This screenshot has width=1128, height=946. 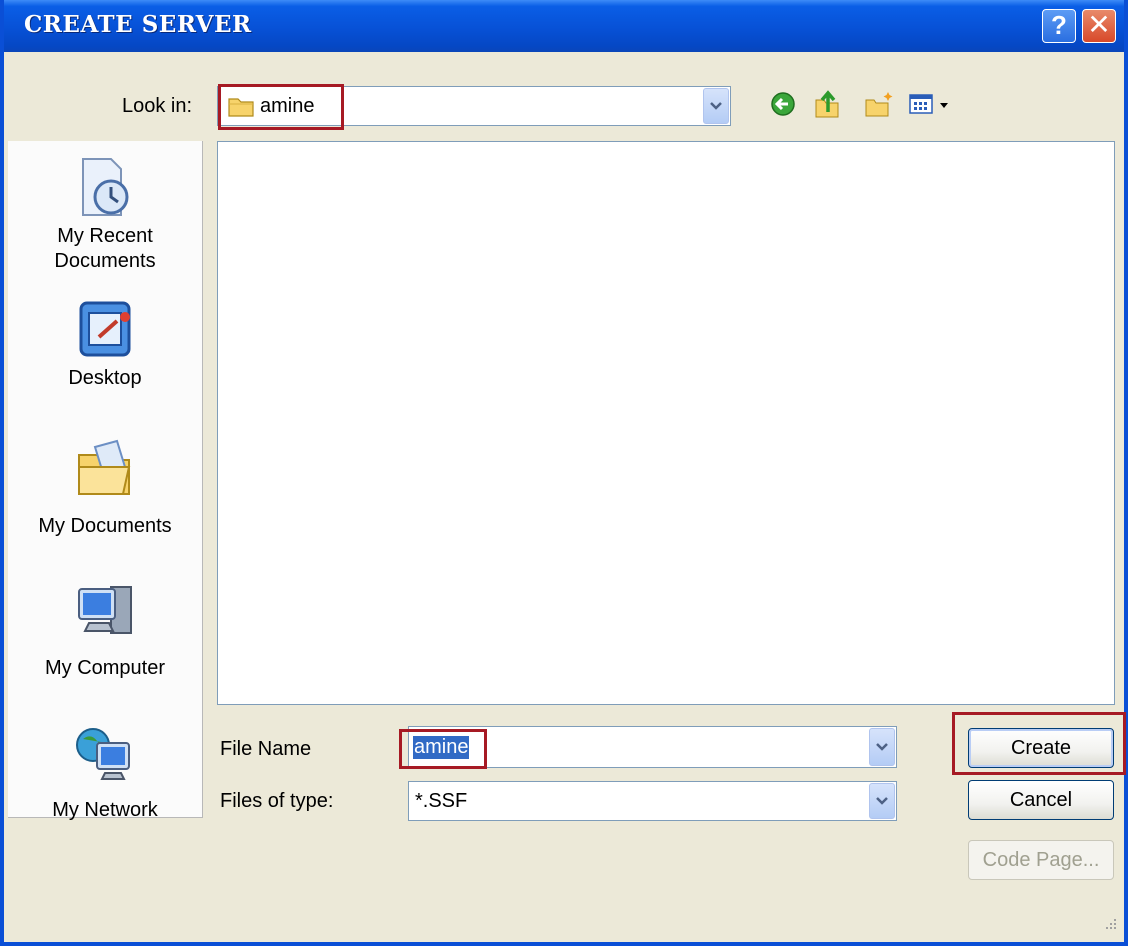 I want to click on file-type-combo: *.SSF, so click(x=652, y=801).